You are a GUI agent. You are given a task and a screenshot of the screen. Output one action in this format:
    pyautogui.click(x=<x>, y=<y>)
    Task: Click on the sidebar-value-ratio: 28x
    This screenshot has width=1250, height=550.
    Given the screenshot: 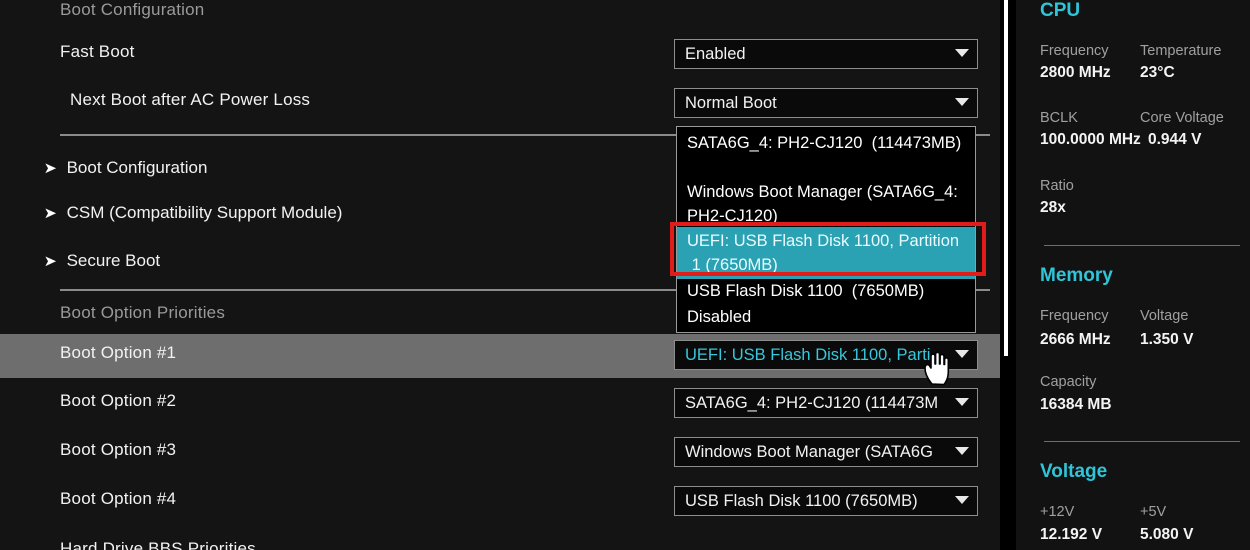 What is the action you would take?
    pyautogui.click(x=1053, y=207)
    